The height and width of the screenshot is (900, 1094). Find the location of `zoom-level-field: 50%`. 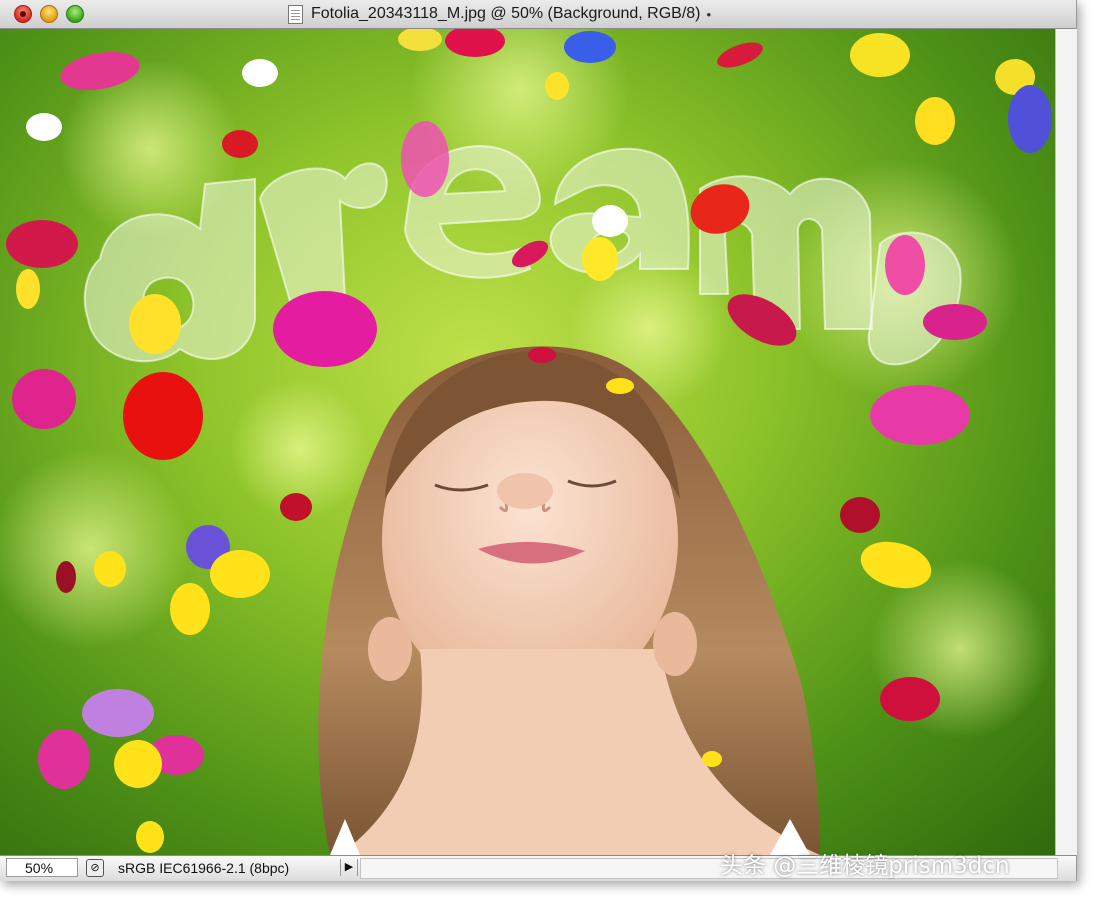

zoom-level-field: 50% is located at coordinates (42, 867).